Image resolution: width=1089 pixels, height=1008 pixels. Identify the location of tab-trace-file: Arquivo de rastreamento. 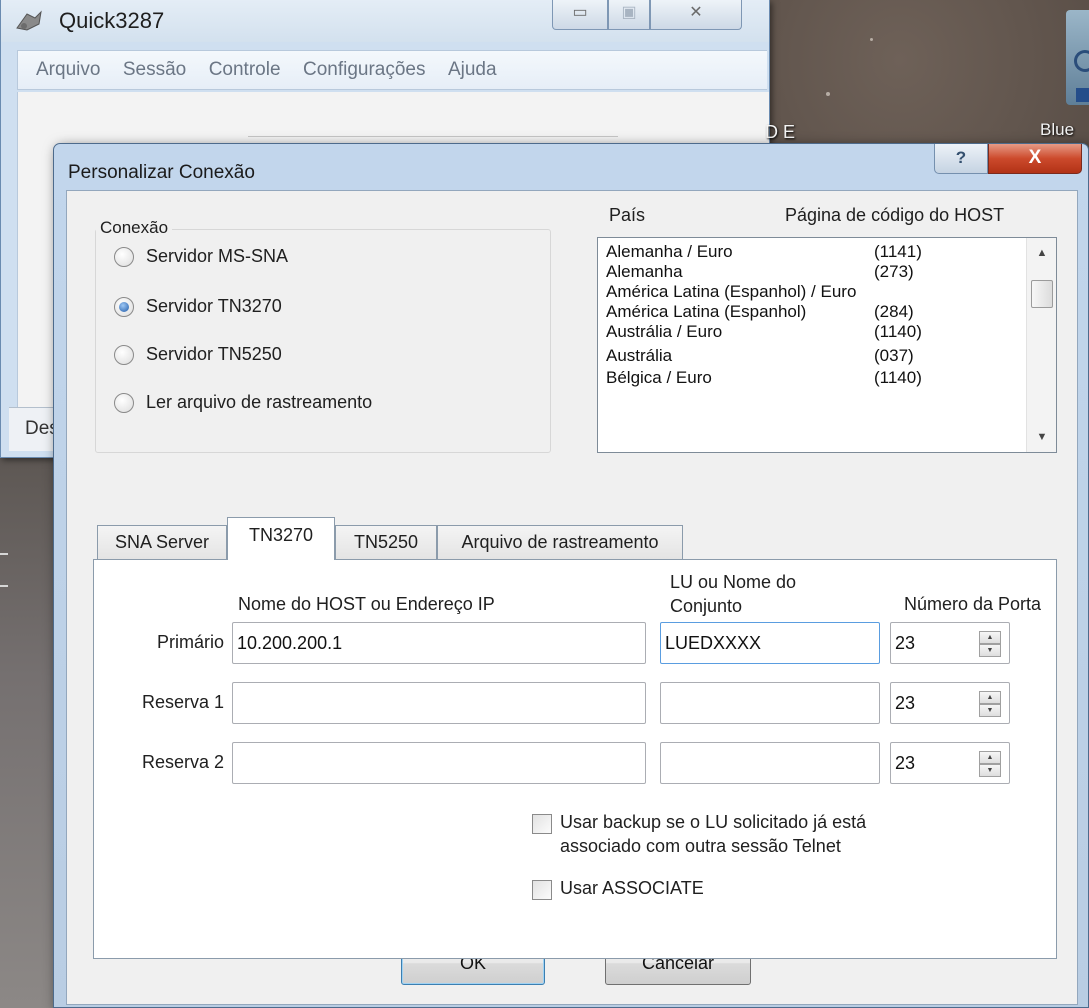
(560, 542).